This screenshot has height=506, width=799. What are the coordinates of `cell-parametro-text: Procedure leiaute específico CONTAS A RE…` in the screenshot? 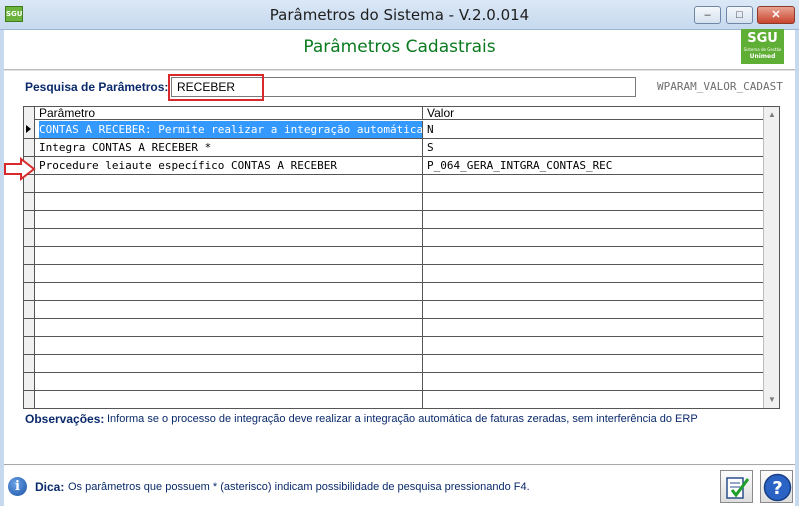 It's located at (188, 165).